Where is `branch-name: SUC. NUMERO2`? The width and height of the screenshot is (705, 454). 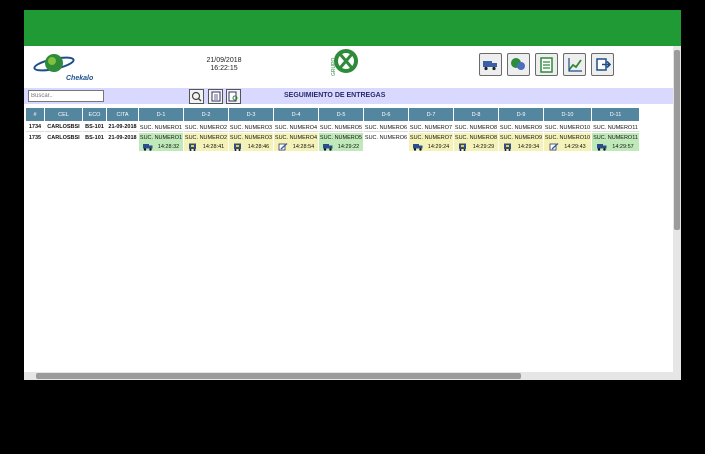
branch-name: SUC. NUMERO2 is located at coordinates (206, 127).